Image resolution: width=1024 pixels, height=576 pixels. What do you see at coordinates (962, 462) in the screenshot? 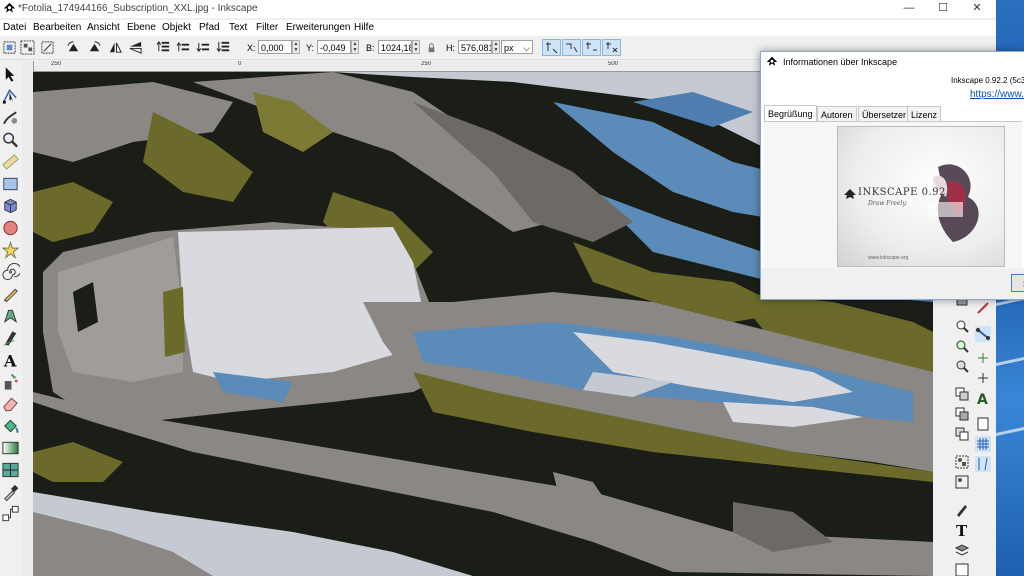
I see `group-icon` at bounding box center [962, 462].